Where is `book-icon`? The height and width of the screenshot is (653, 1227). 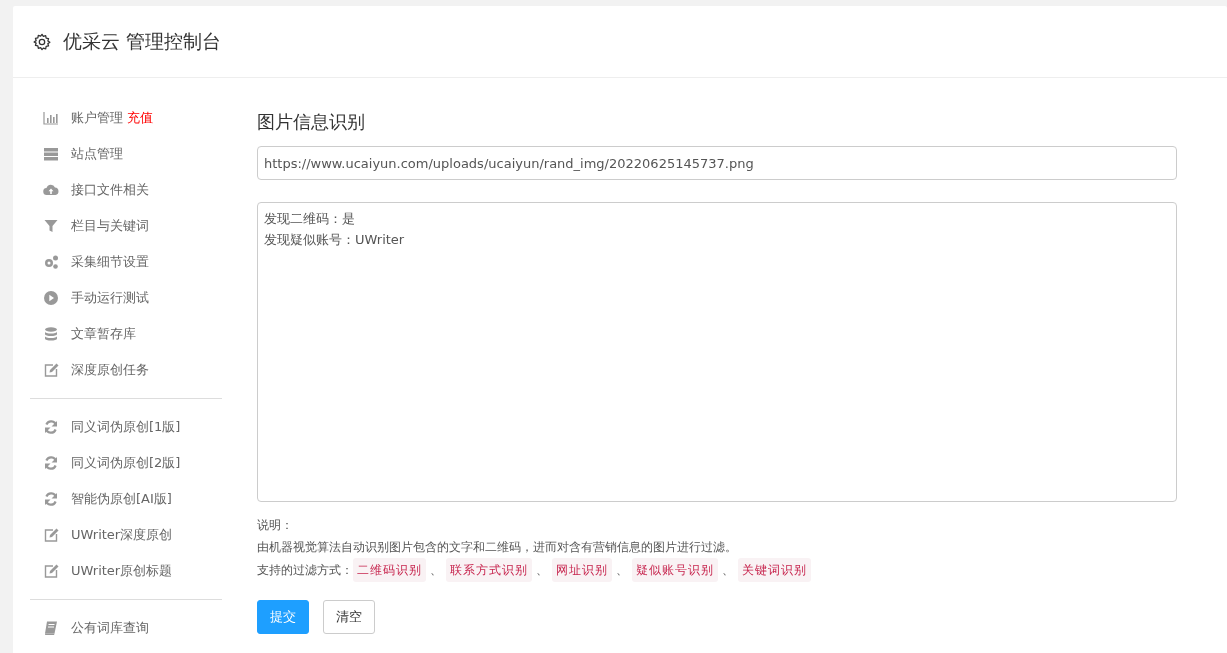 book-icon is located at coordinates (51, 628).